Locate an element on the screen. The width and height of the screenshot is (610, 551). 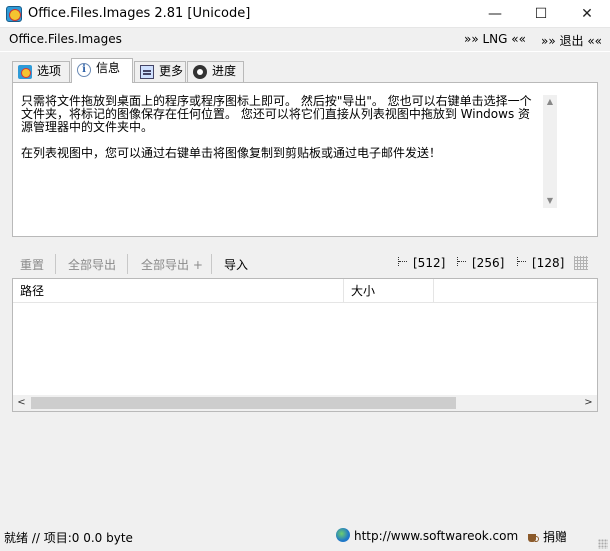
reset-button: 重置 is located at coordinates (32, 264).